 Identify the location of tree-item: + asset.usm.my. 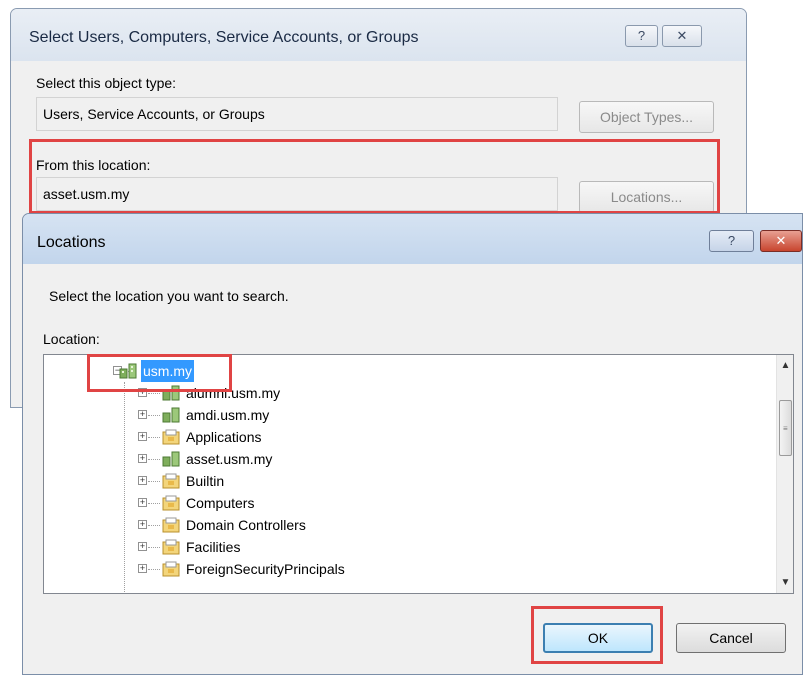
(241, 459).